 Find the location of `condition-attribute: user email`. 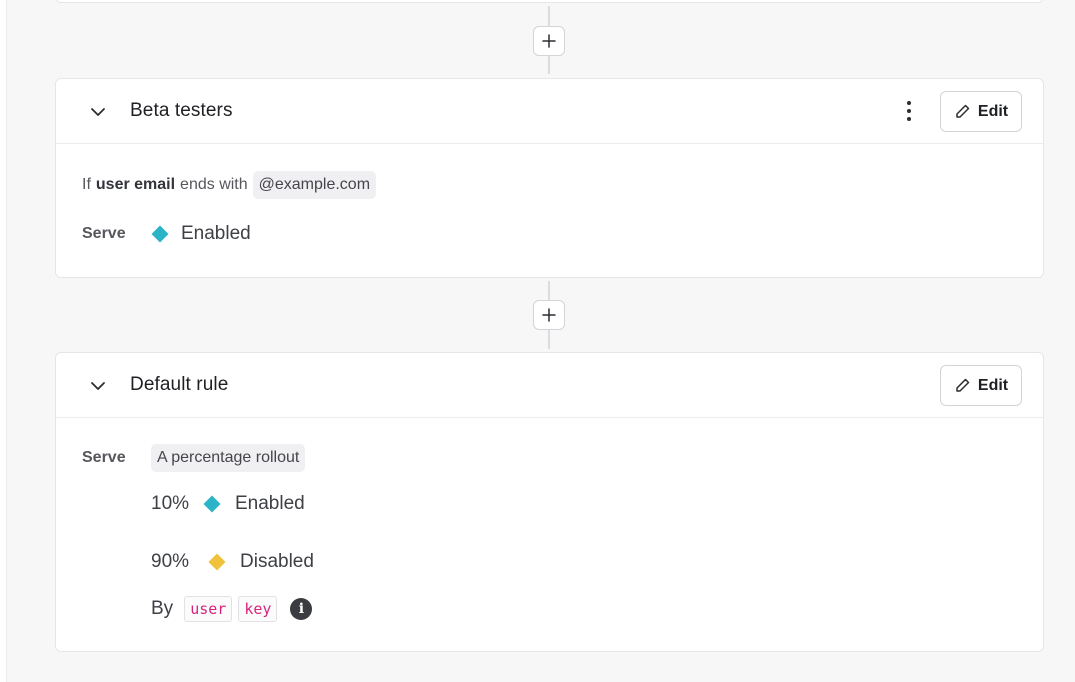

condition-attribute: user email is located at coordinates (135, 184).